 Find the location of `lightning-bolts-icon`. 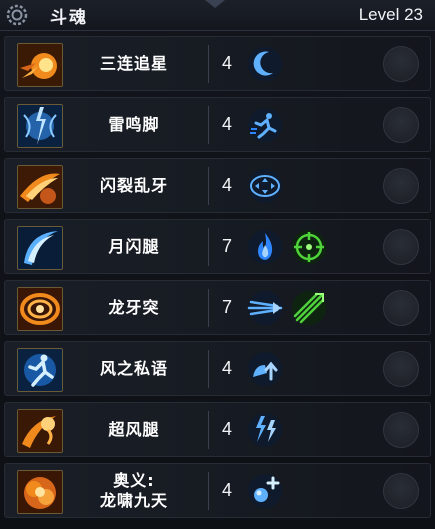

lightning-bolts-icon is located at coordinates (265, 430).